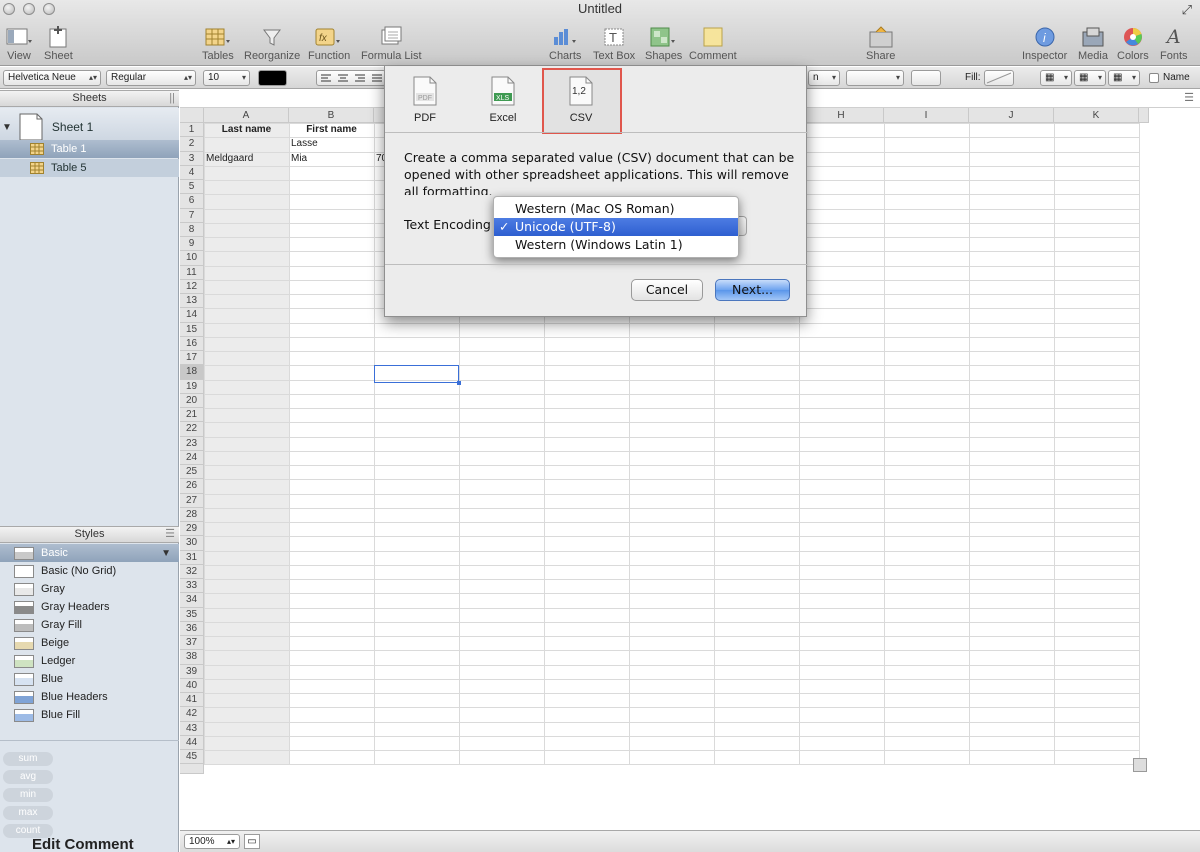  What do you see at coordinates (218, 44) in the screenshot?
I see `tables-button: Tables` at bounding box center [218, 44].